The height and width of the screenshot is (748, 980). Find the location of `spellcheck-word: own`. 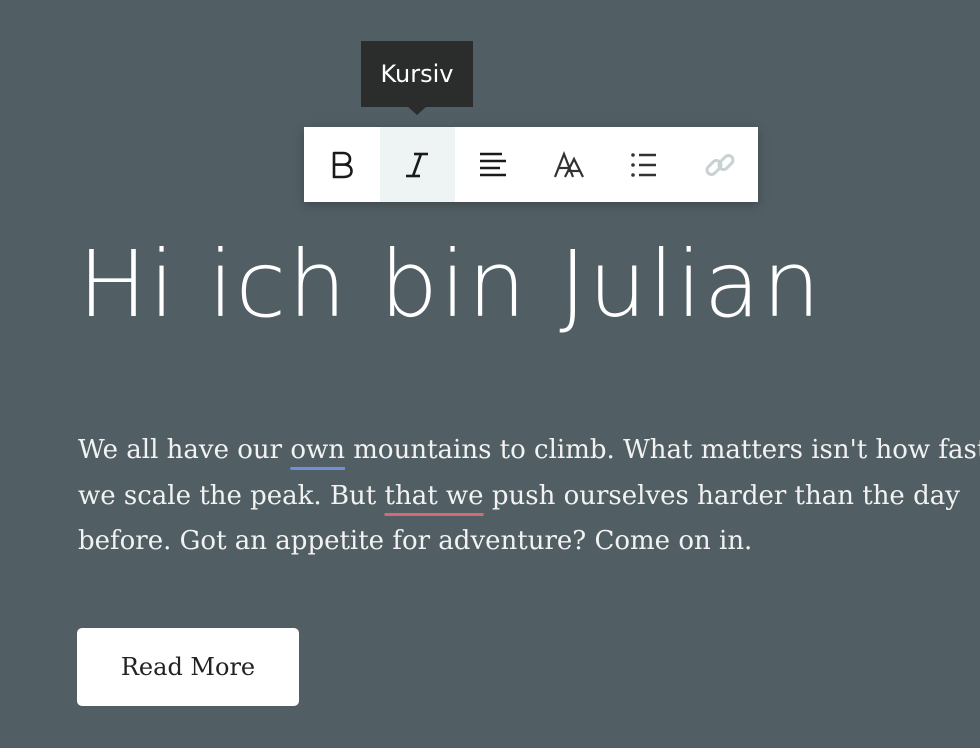

spellcheck-word: own is located at coordinates (317, 450).